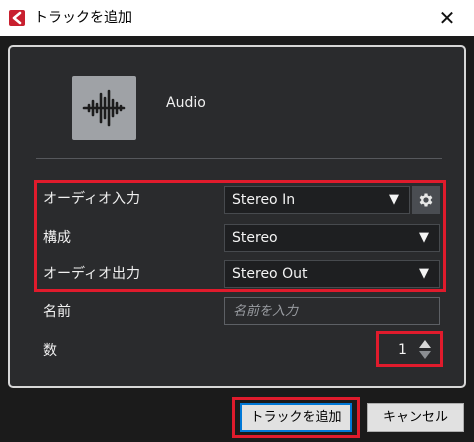  Describe the element at coordinates (17, 18) in the screenshot. I see `cubase-logo-icon` at that location.